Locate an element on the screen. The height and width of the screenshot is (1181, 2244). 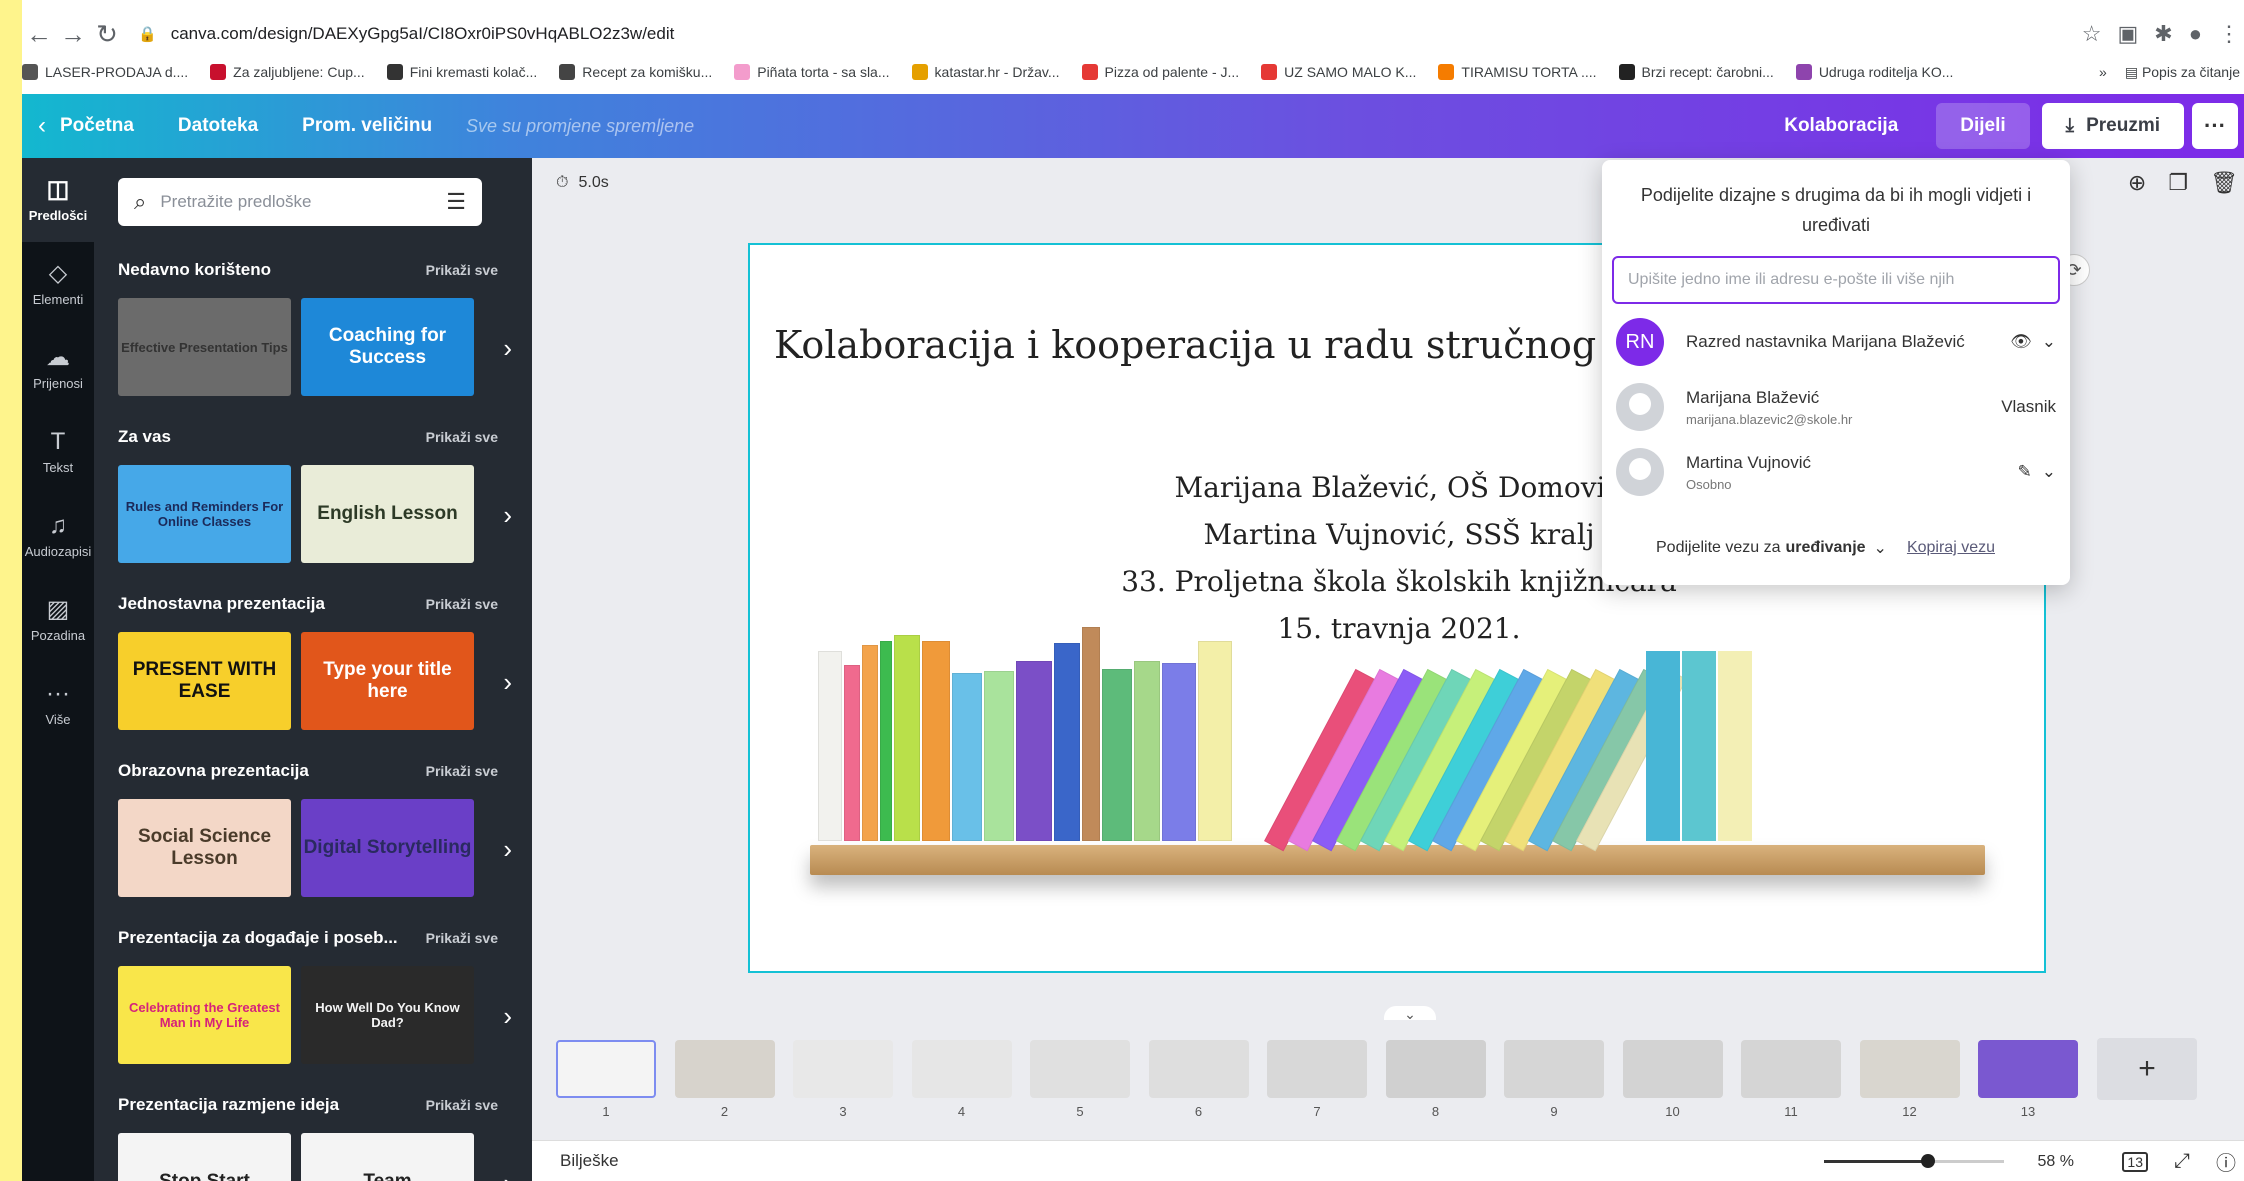
download-button: ⤓ Preuzmi is located at coordinates (2112, 126).